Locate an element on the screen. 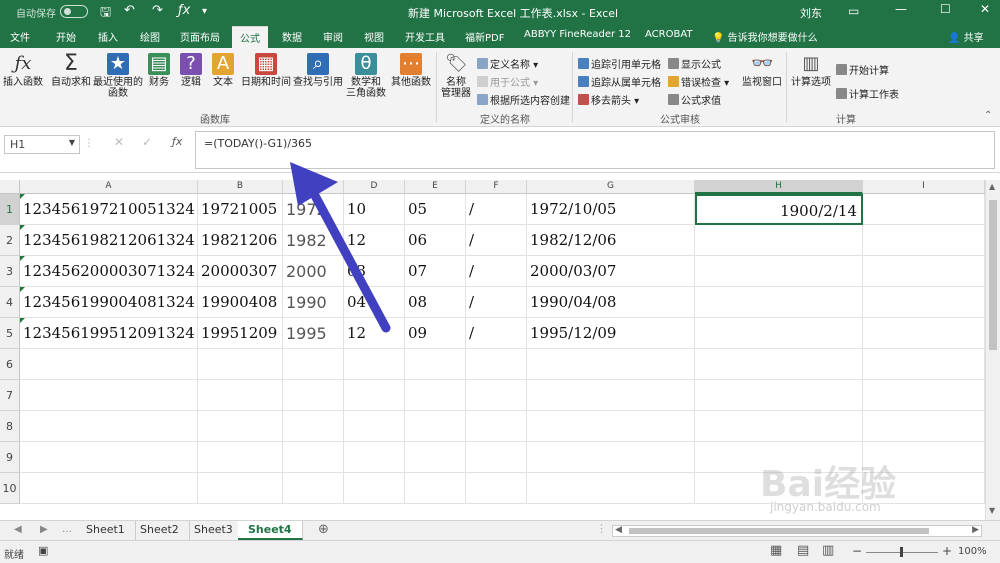  cell-c9 is located at coordinates (313, 457).